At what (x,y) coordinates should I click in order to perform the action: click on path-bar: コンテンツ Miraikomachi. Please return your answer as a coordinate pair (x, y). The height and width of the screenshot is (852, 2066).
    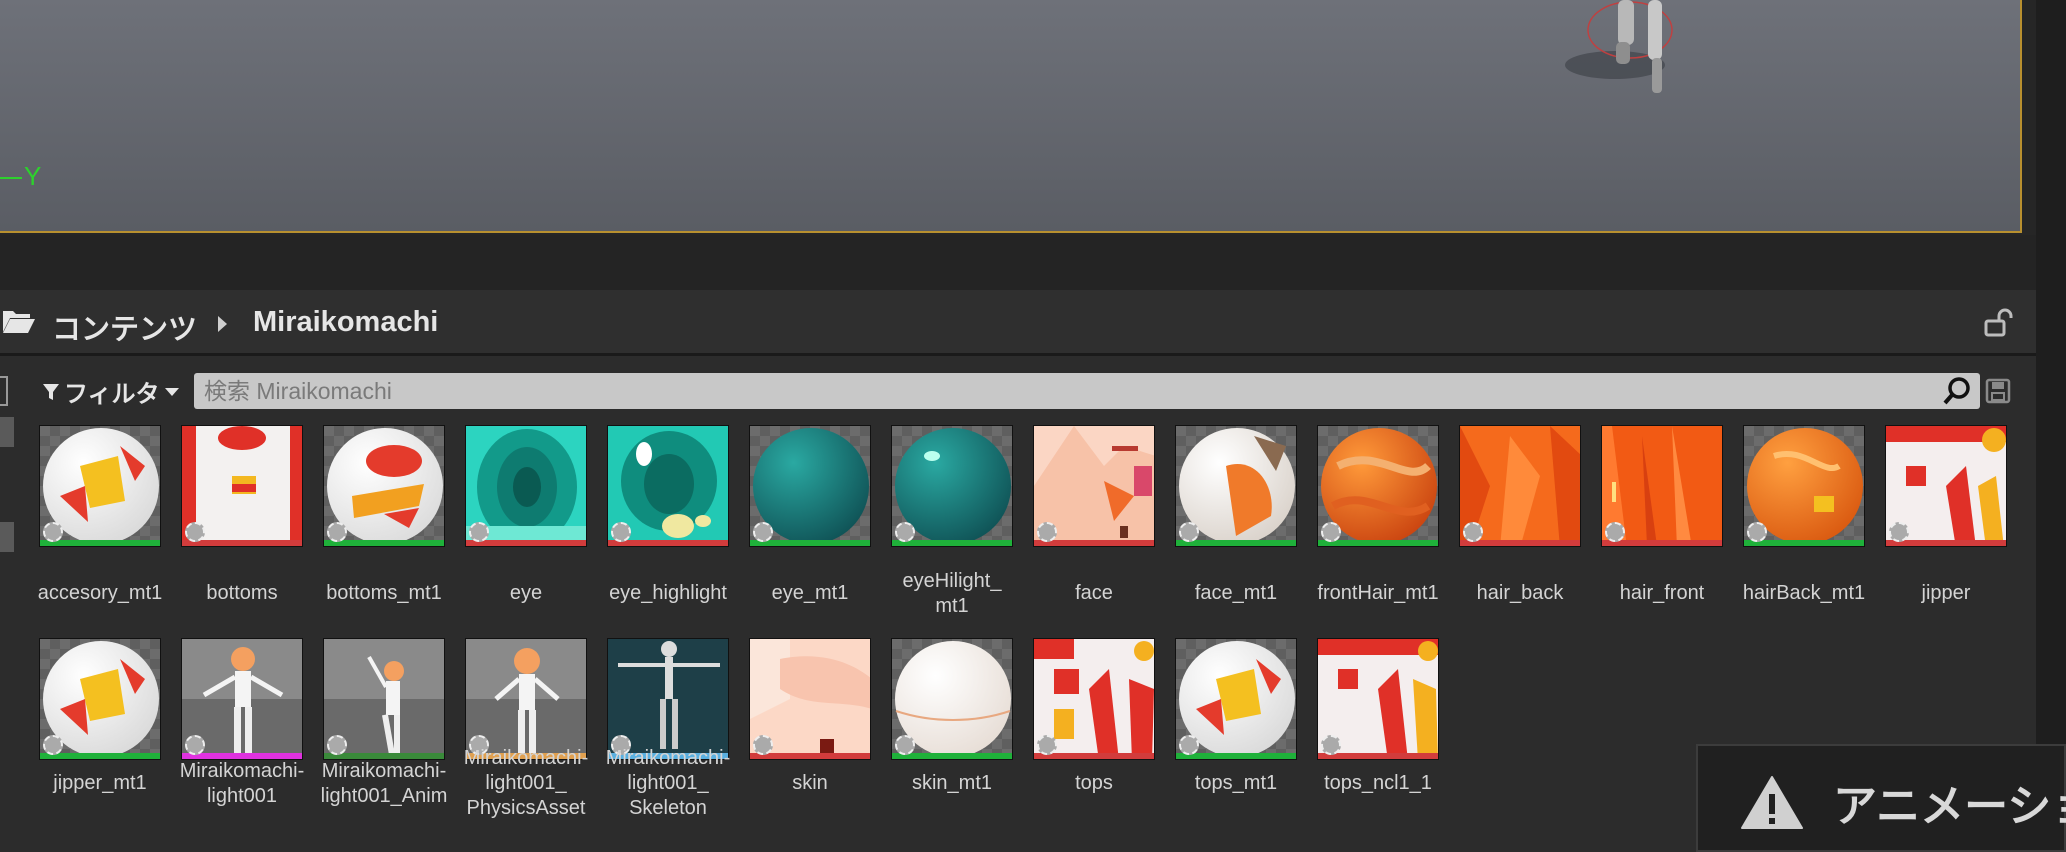
    Looking at the image, I should click on (1018, 323).